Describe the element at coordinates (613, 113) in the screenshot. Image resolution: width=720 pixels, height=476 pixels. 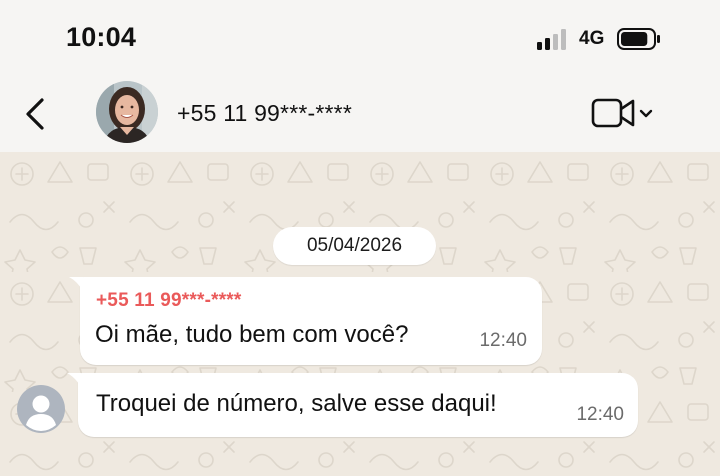
I see `video-camera-icon` at that location.